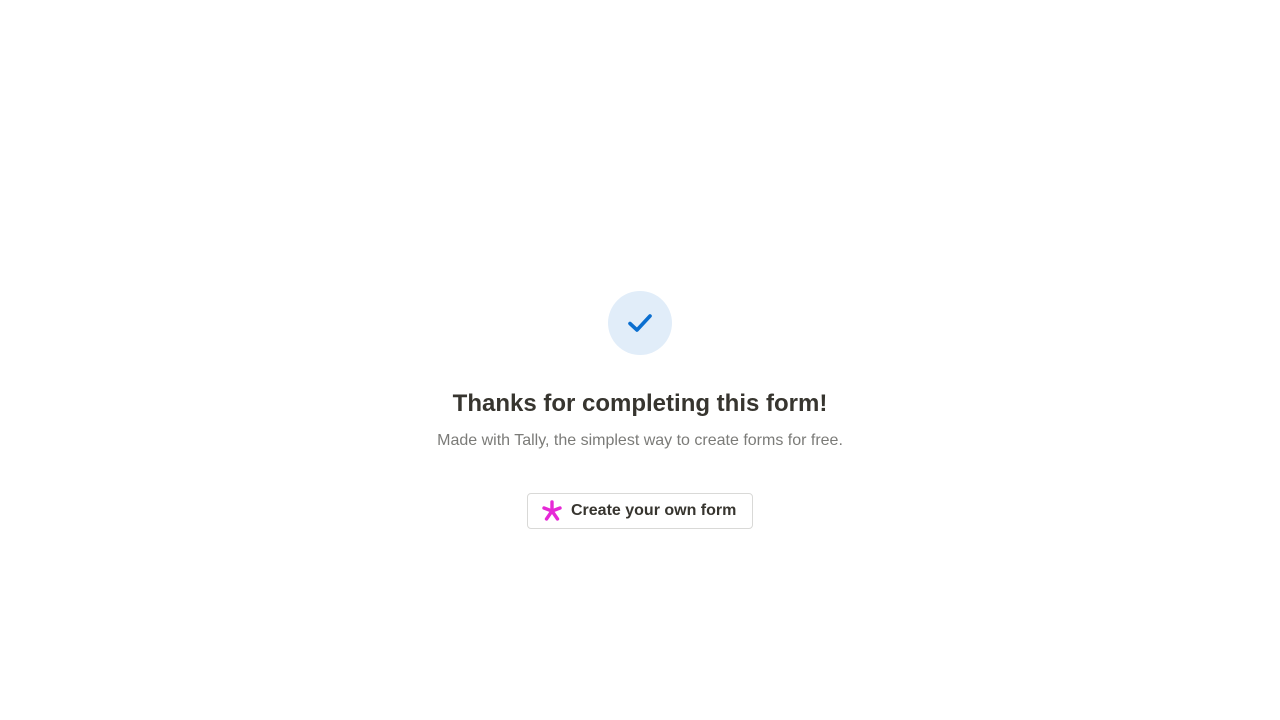  I want to click on create-your-own-form-label: Create your own form, so click(654, 510).